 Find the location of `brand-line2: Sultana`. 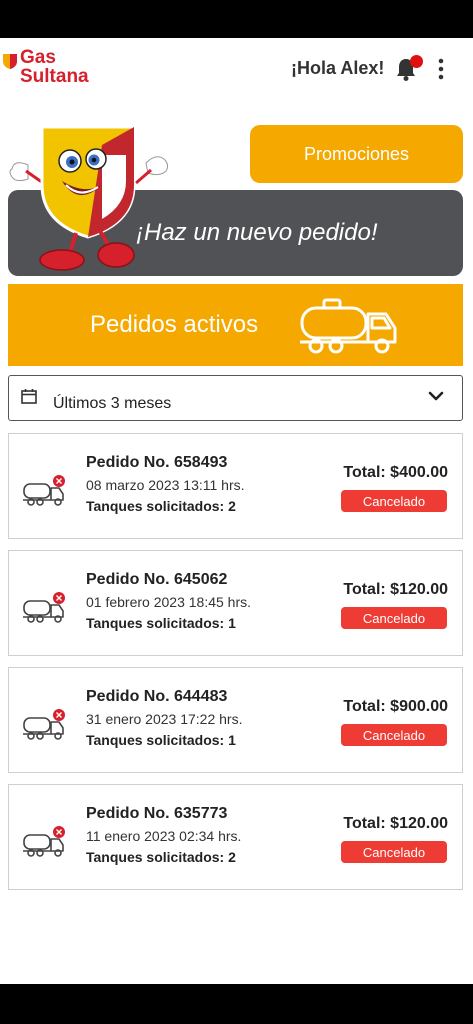

brand-line2: Sultana is located at coordinates (54, 76).